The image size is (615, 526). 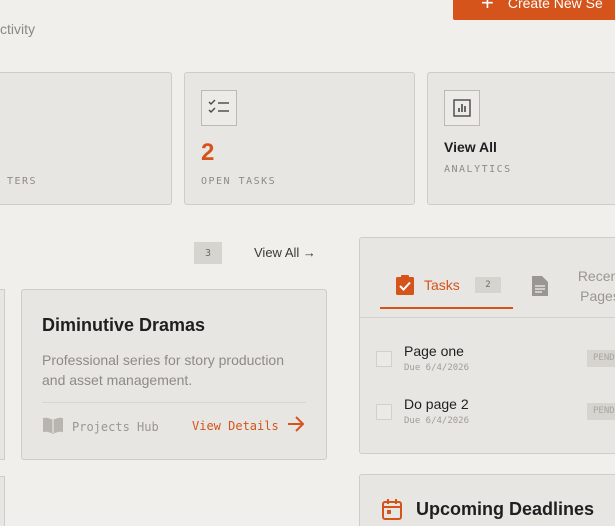 What do you see at coordinates (470, 147) in the screenshot?
I see `analytics-view-all: View All` at bounding box center [470, 147].